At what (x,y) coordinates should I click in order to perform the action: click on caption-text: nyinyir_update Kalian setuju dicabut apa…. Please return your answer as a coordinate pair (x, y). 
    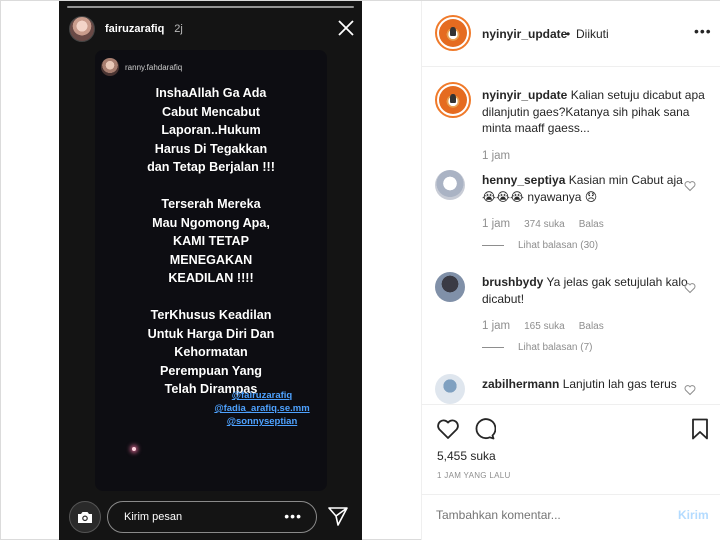
    Looking at the image, I should click on (596, 112).